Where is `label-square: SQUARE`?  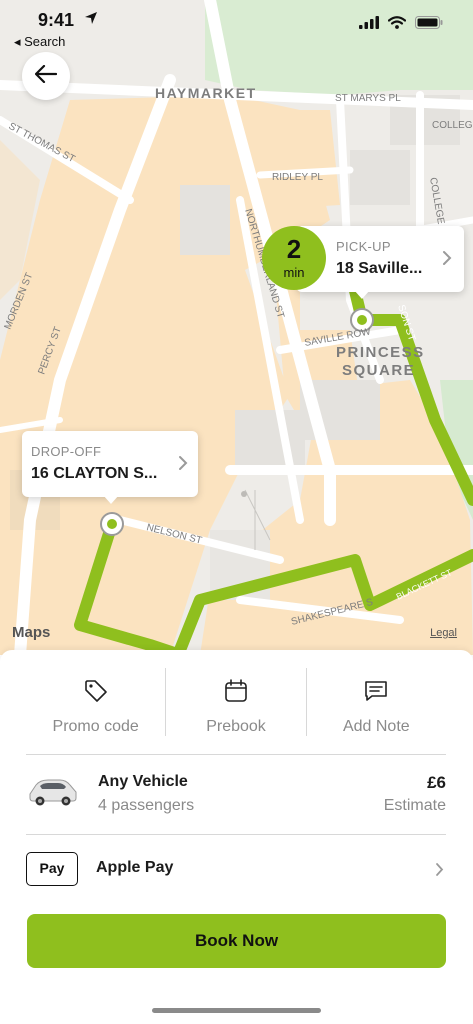 label-square: SQUARE is located at coordinates (378, 370).